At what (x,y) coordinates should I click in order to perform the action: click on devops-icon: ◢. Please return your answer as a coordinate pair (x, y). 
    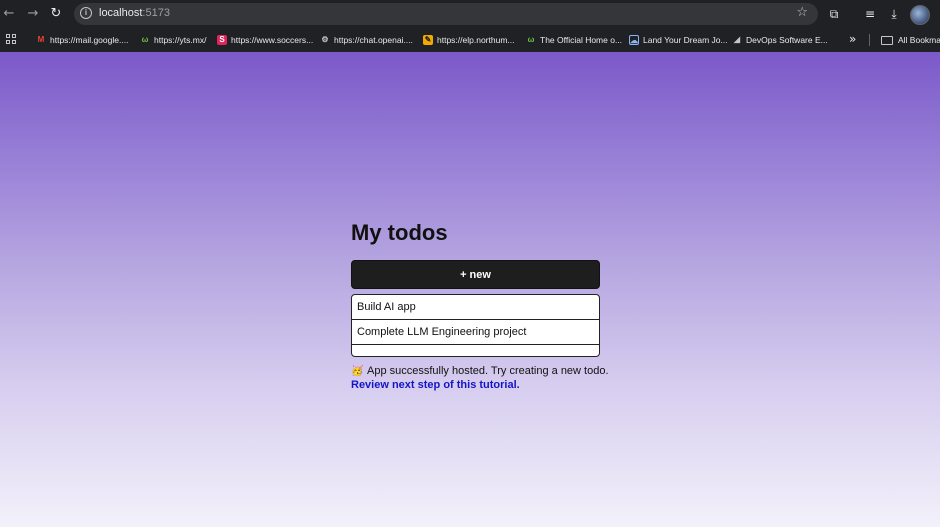
    Looking at the image, I should click on (737, 39).